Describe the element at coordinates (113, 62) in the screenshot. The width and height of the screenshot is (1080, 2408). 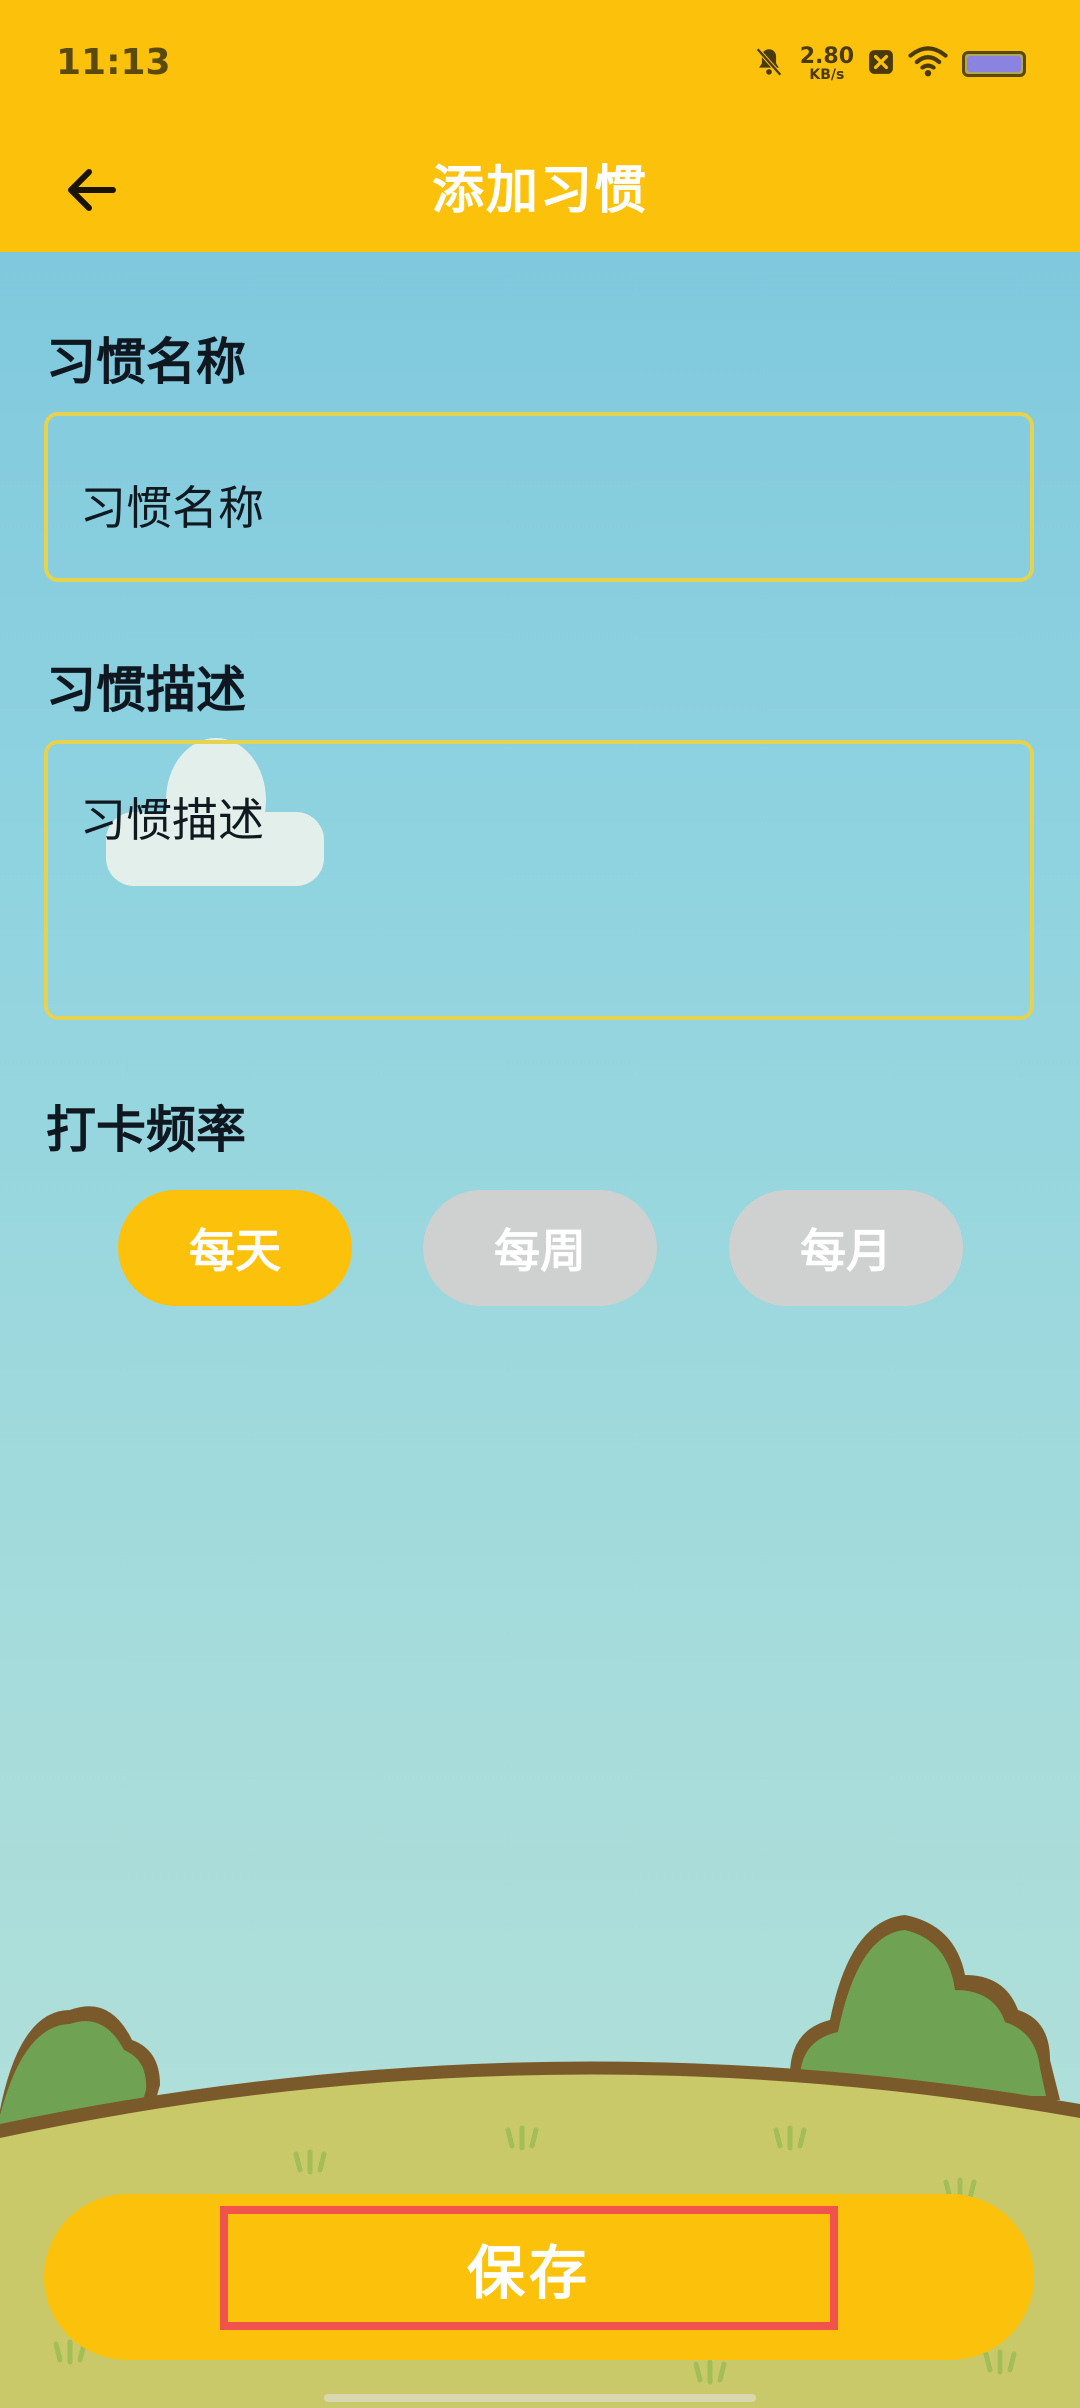
I see `status-time: 11:13` at that location.